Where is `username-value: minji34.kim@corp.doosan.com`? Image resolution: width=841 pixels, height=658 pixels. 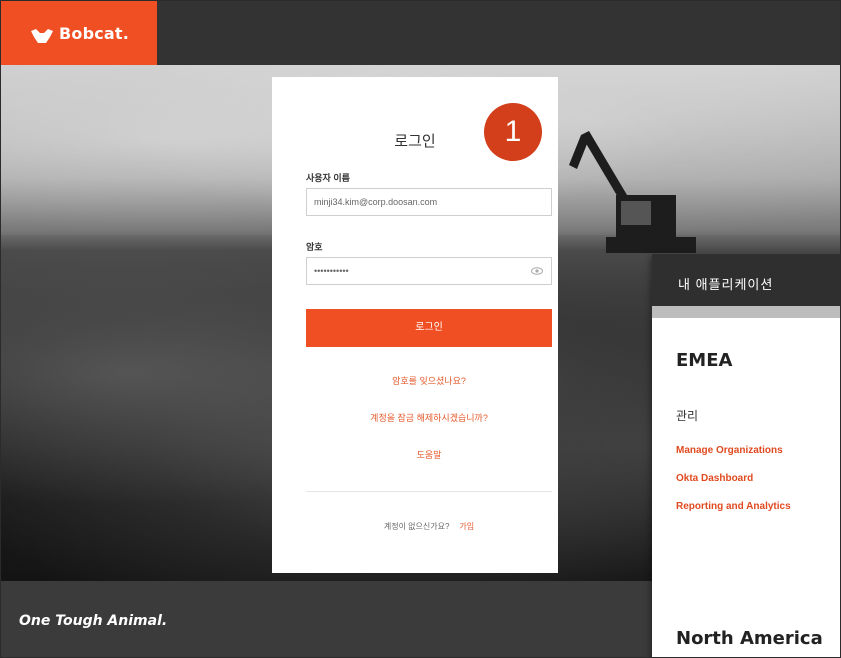 username-value: minji34.kim@corp.doosan.com is located at coordinates (376, 202).